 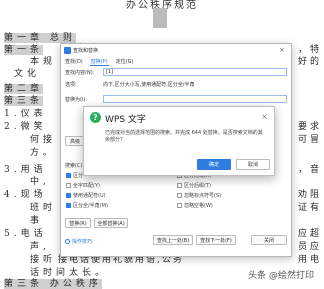 What do you see at coordinates (125, 61) in the screenshot?
I see `tab-goto: 定位(G)` at bounding box center [125, 61].